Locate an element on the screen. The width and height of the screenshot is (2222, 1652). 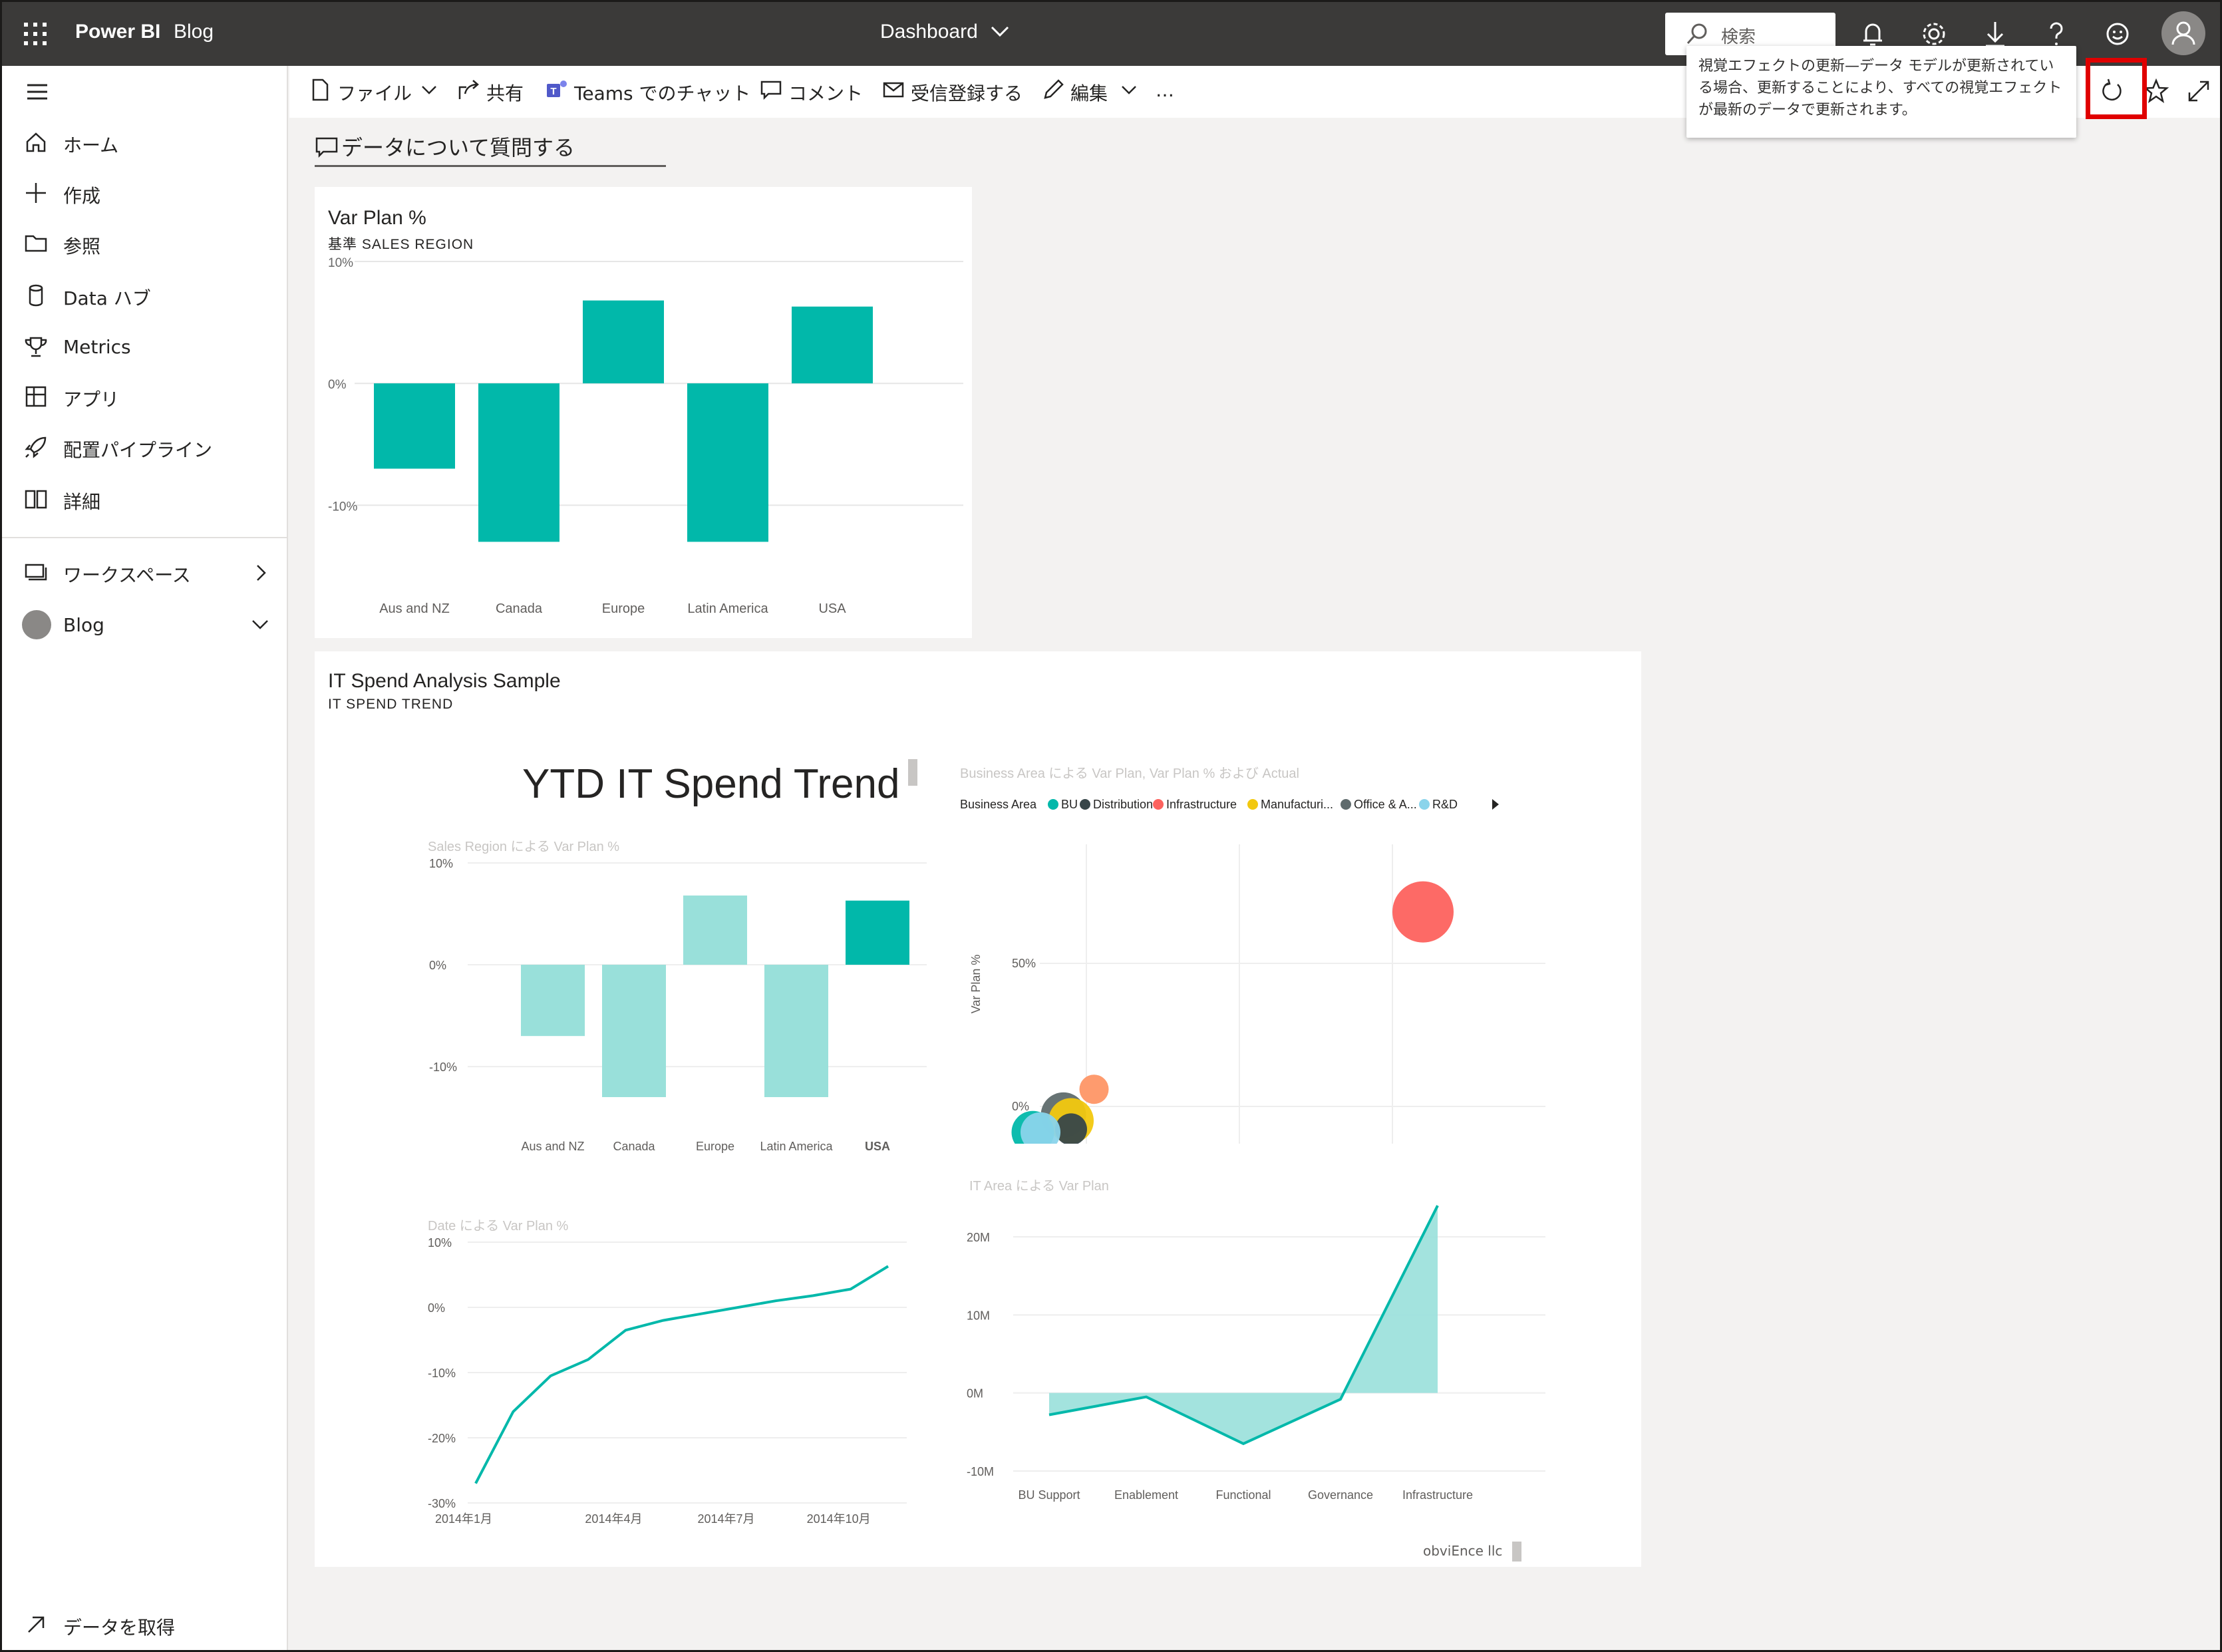
tile-title: Var Plan % is located at coordinates (377, 218).